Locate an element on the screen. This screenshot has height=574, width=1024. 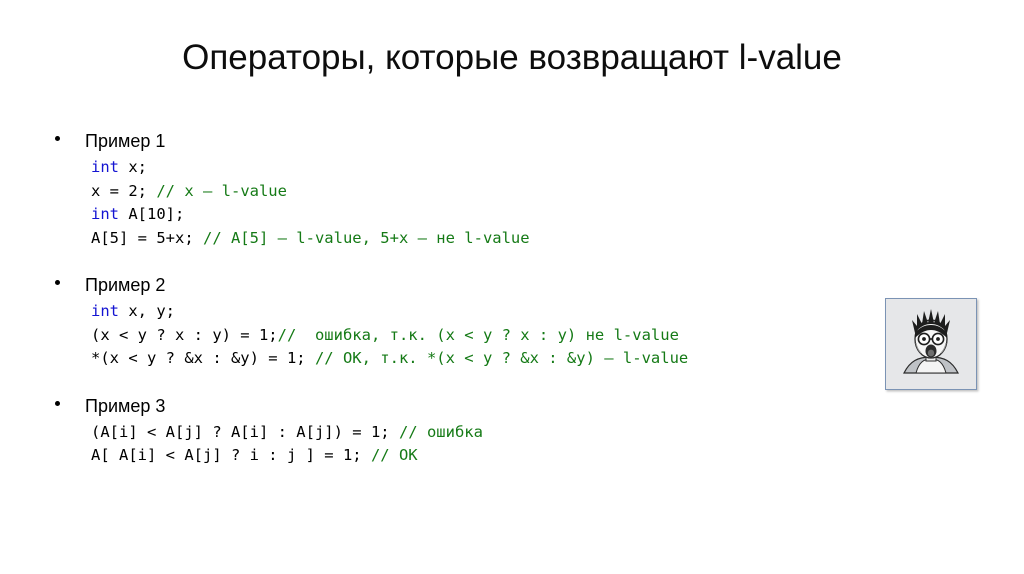
code-token-code: x; is located at coordinates (133, 167).